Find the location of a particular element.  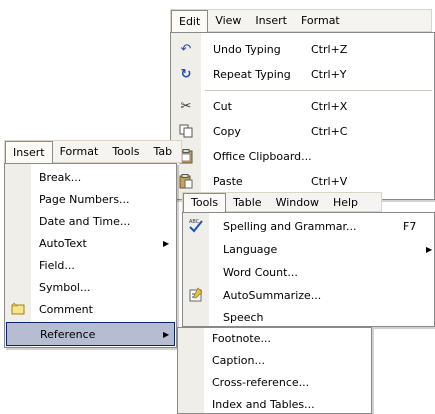

menu-item-language: Language ▶ is located at coordinates (308, 249).